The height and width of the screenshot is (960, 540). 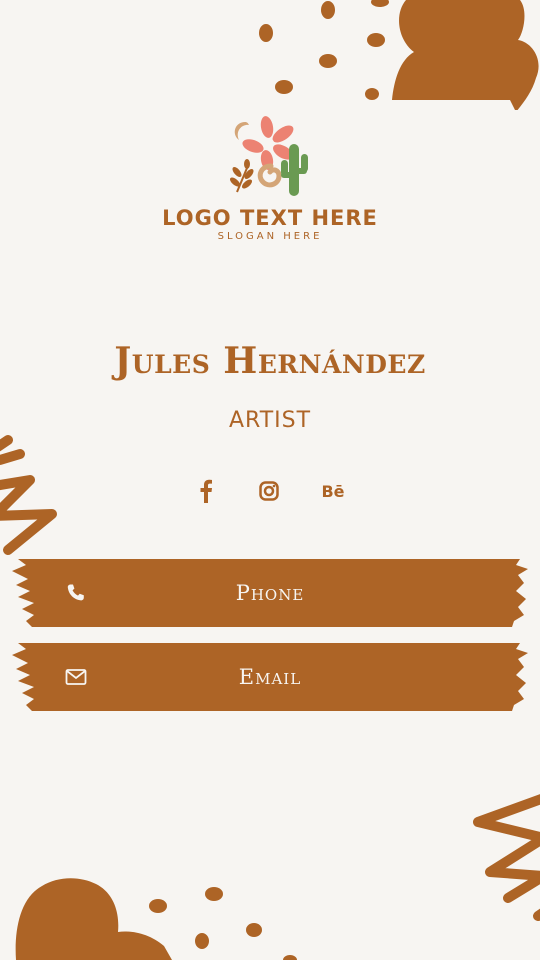 I want to click on phone-button: Phone, so click(x=270, y=593).